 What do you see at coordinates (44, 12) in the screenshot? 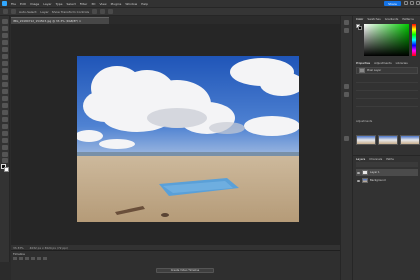
I see `layer-dropdown: Layer` at bounding box center [44, 12].